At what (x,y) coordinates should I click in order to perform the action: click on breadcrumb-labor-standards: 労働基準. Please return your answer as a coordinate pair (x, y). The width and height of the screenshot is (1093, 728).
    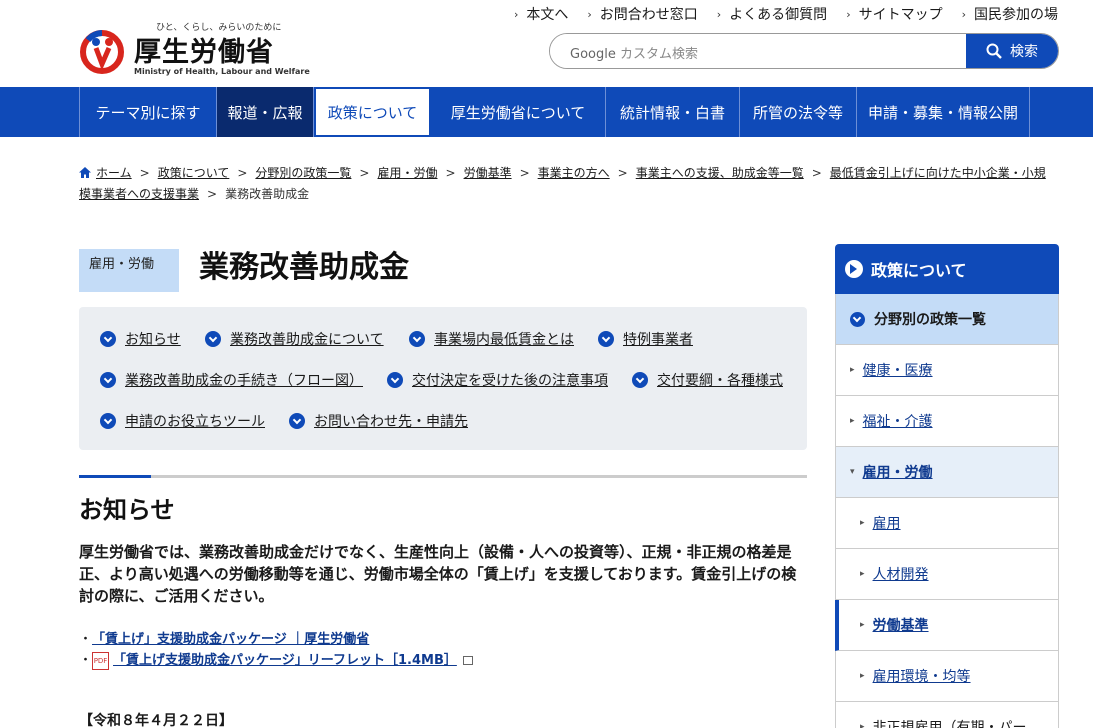
    Looking at the image, I should click on (488, 173).